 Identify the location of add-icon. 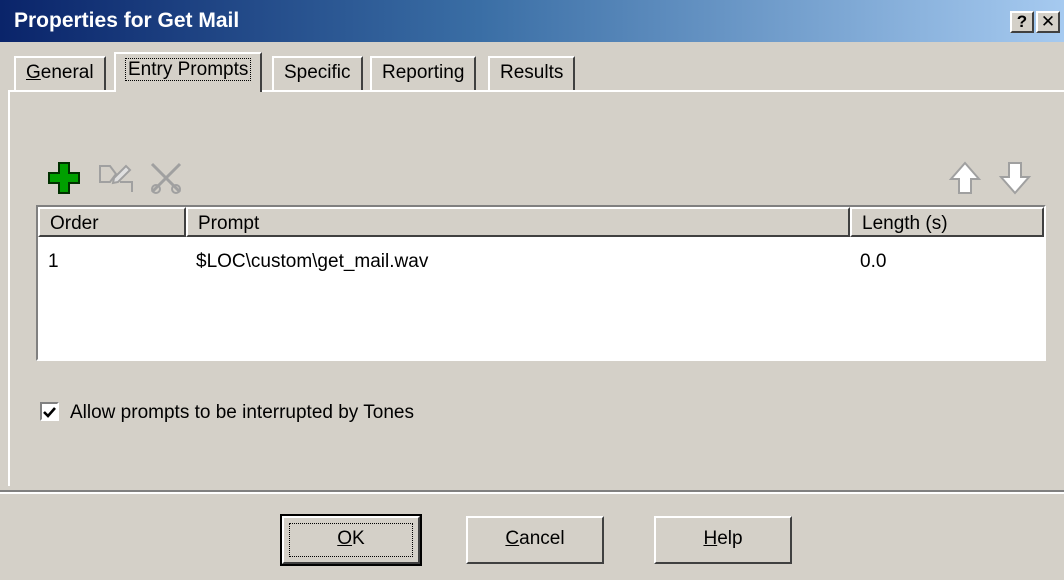
(64, 178).